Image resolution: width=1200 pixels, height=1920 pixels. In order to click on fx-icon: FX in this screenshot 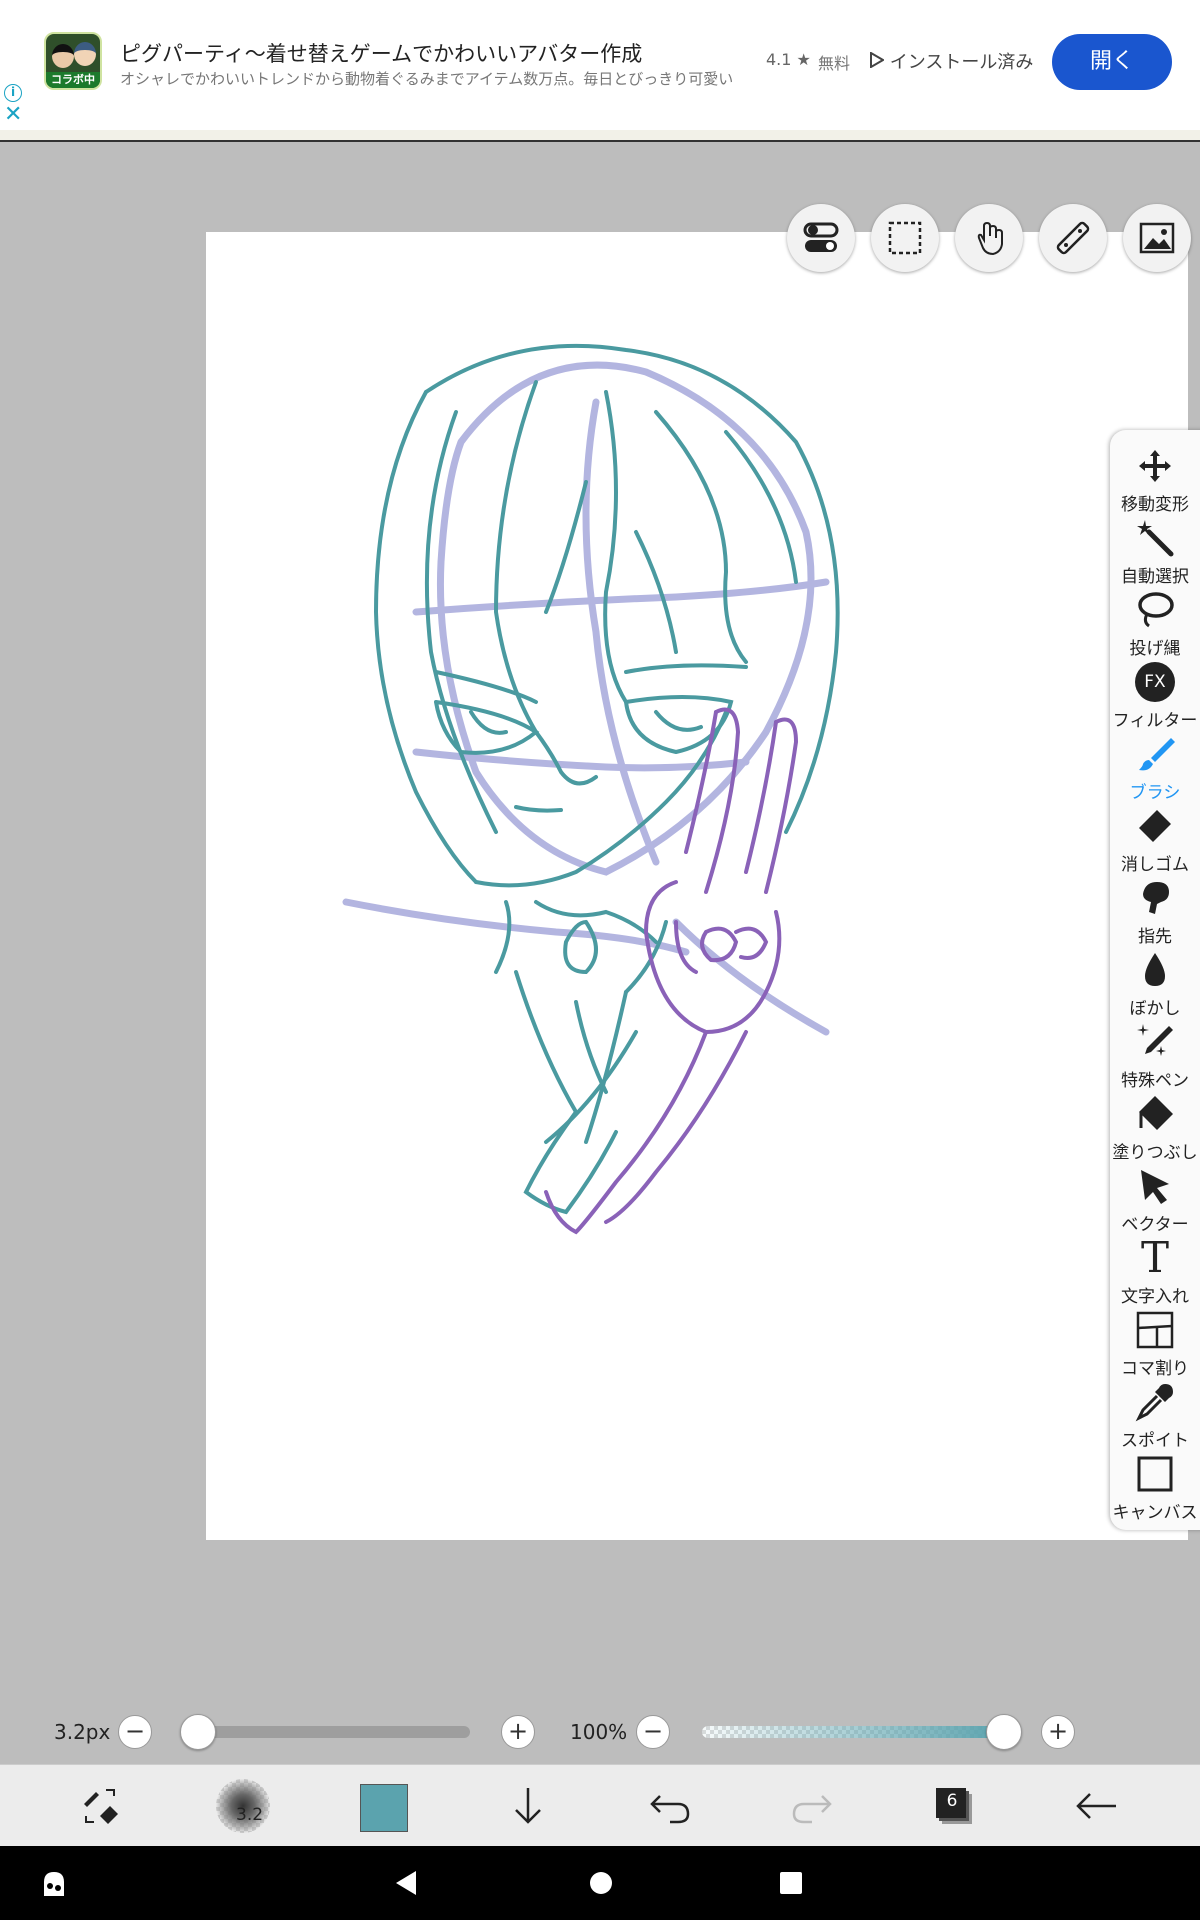, I will do `click(1155, 682)`.